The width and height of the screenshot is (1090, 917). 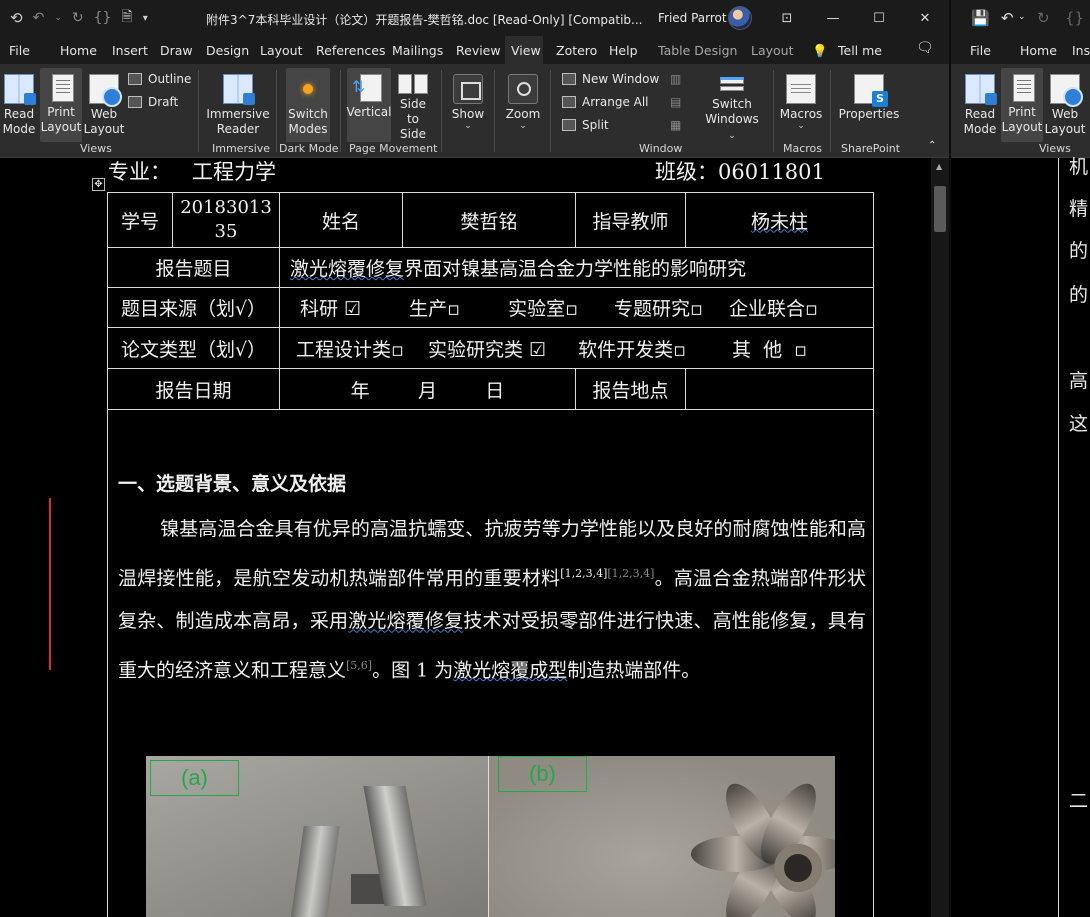 I want to click on save-icon: 💾, so click(x=980, y=18).